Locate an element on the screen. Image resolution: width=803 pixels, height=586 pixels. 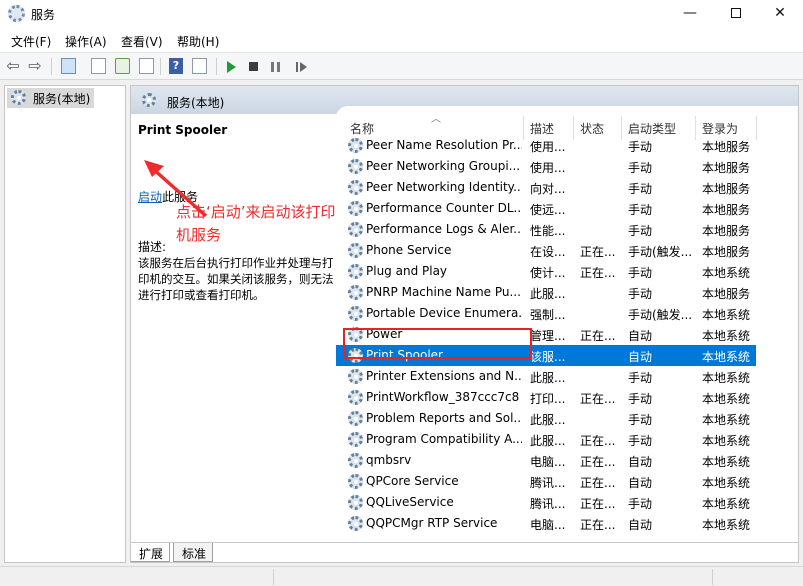
tree-item-local-services: 服务(本地) is located at coordinates (51, 98).